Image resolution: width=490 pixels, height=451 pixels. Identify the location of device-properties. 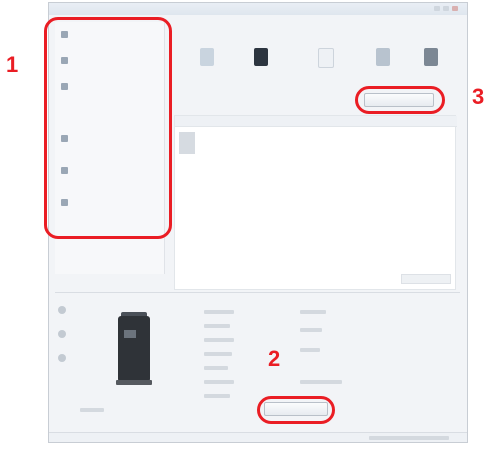
(320, 350).